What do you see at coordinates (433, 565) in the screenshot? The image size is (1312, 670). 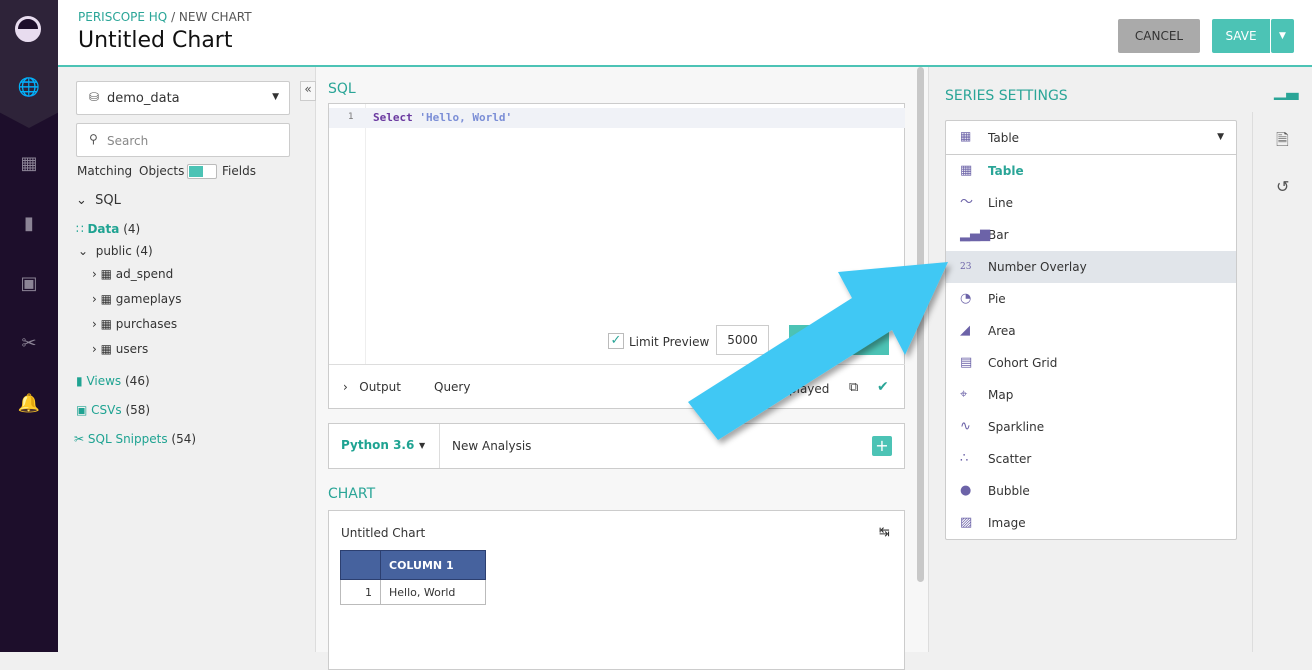 I see `column-header: COLUMN 1` at bounding box center [433, 565].